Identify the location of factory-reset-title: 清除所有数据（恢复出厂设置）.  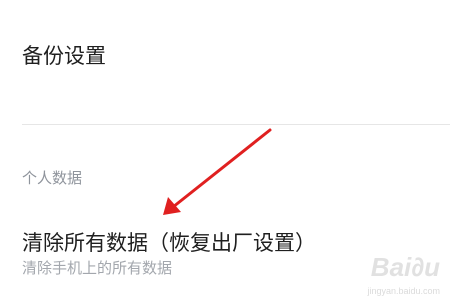
(169, 243).